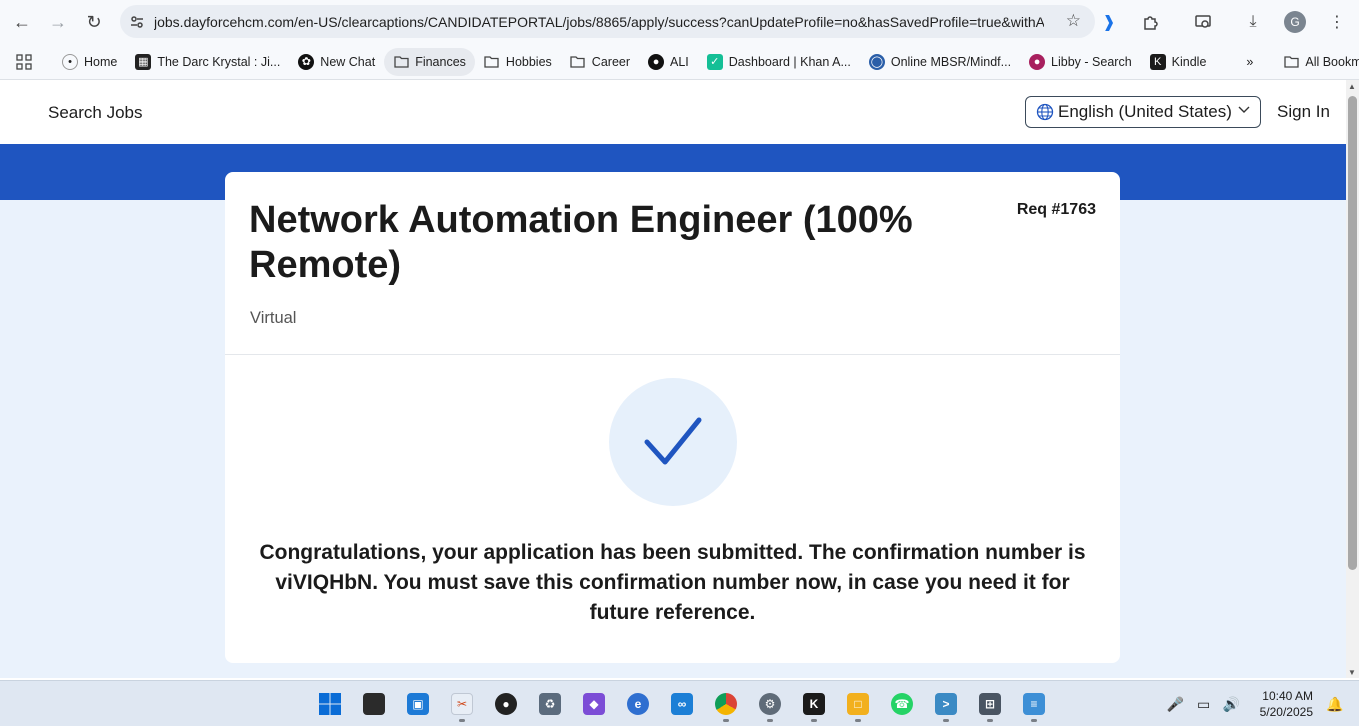 The image size is (1359, 727). I want to click on clock-time: 10:40 AM, so click(1287, 696).